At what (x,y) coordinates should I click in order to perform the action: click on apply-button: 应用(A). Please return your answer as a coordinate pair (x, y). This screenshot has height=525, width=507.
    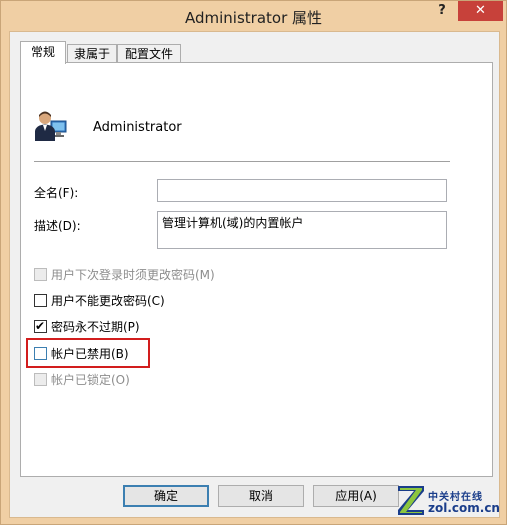
    Looking at the image, I should click on (356, 496).